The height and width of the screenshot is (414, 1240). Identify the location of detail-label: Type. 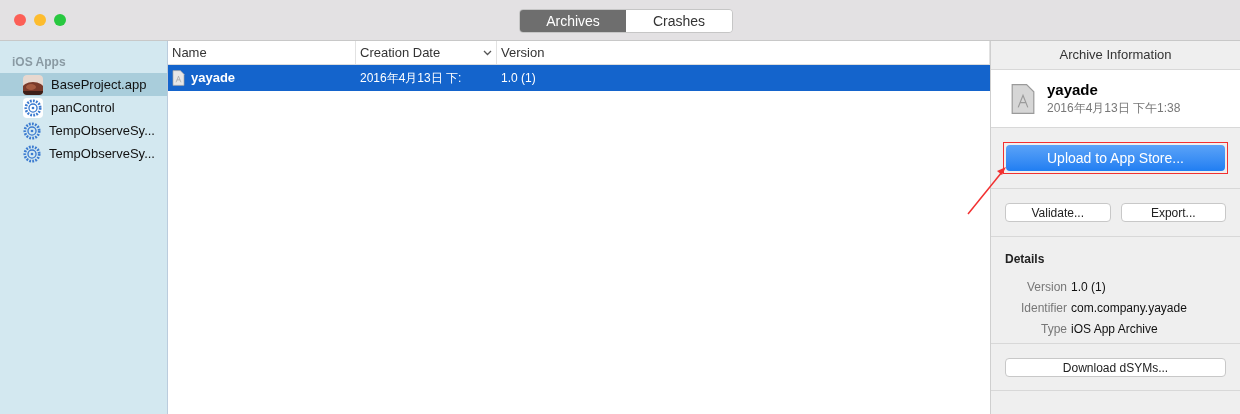
(1053, 329).